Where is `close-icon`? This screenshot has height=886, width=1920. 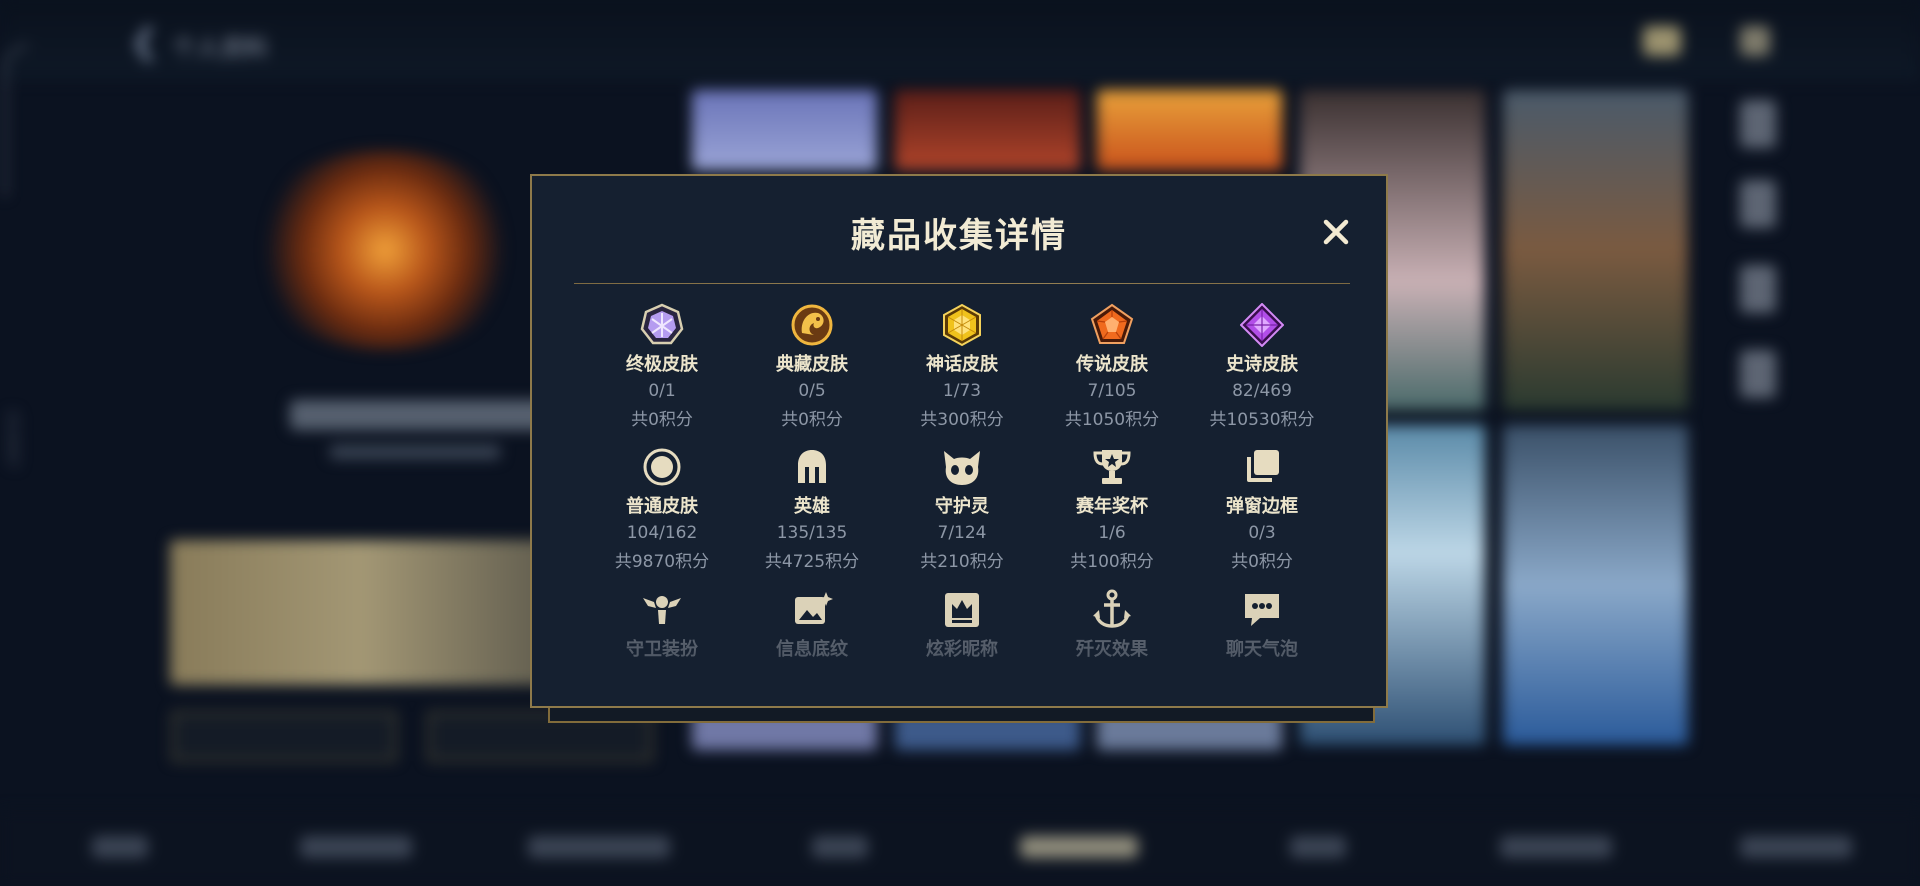 close-icon is located at coordinates (1336, 232).